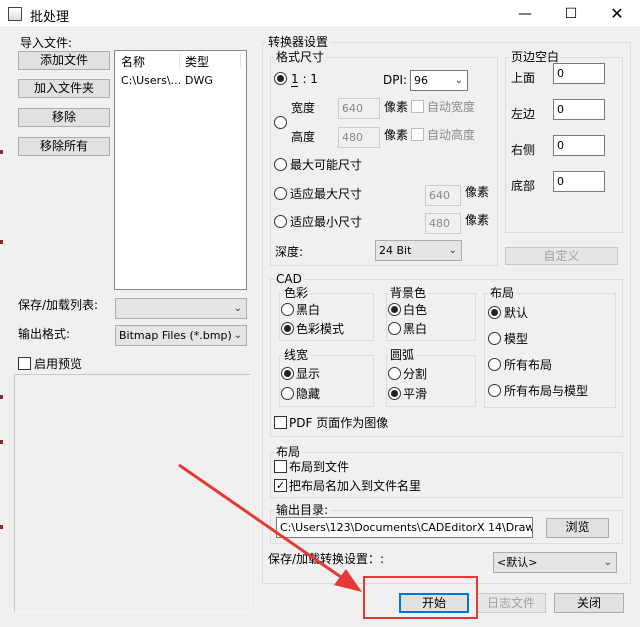 The width and height of the screenshot is (640, 627). What do you see at coordinates (265, 524) in the screenshot?
I see `arrow-shaft` at bounding box center [265, 524].